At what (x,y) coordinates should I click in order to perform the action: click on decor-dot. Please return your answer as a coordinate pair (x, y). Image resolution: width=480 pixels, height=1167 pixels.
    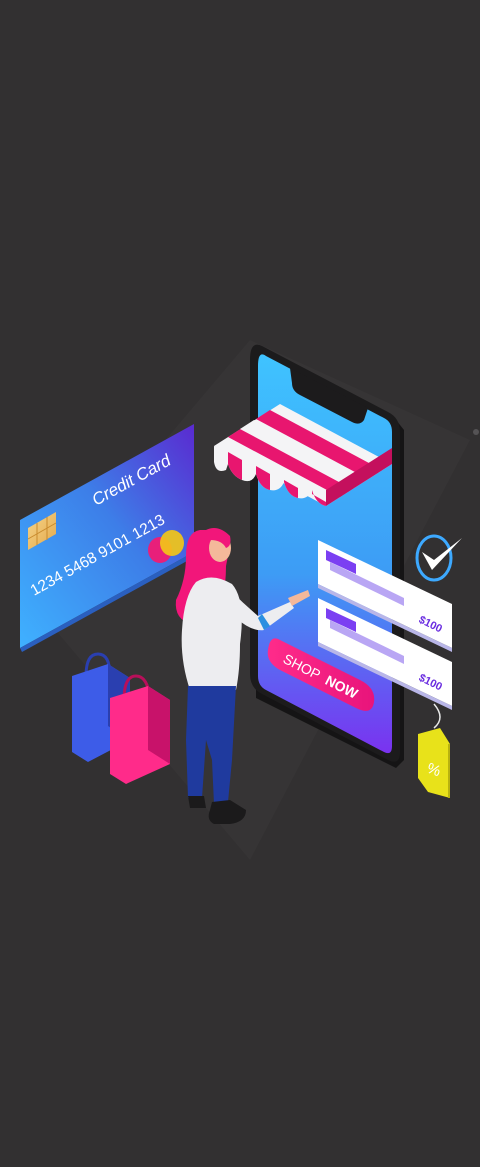
    Looking at the image, I should click on (476, 432).